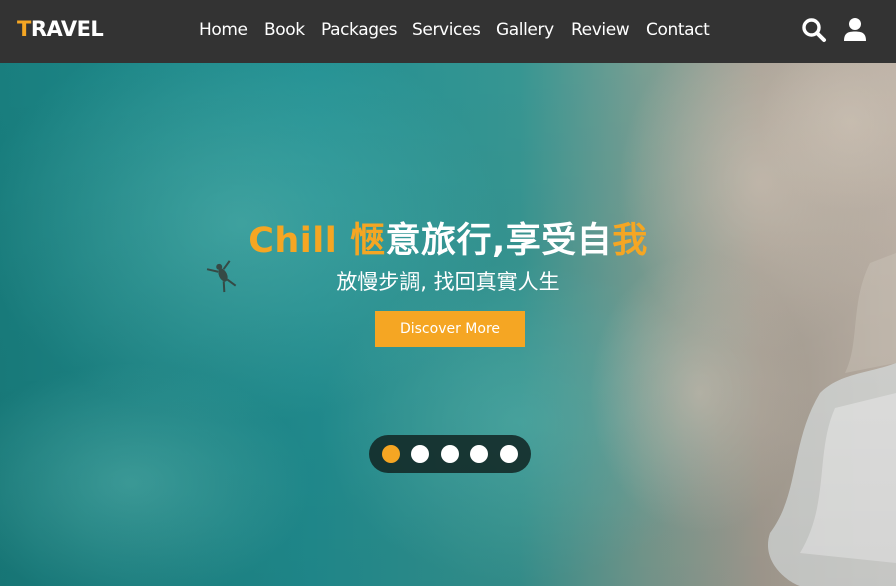 Image resolution: width=896 pixels, height=586 pixels. Describe the element at coordinates (499, 241) in the screenshot. I see `hero-title-main: 意旅行,享受自` at that location.